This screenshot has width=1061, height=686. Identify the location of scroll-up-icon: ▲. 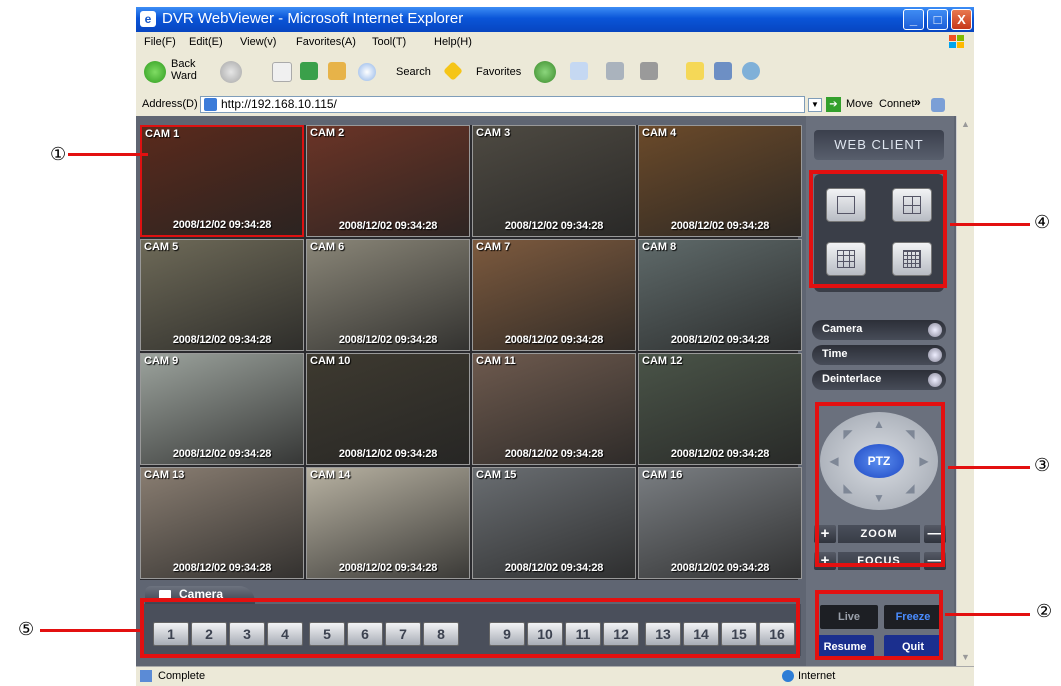
(965, 124).